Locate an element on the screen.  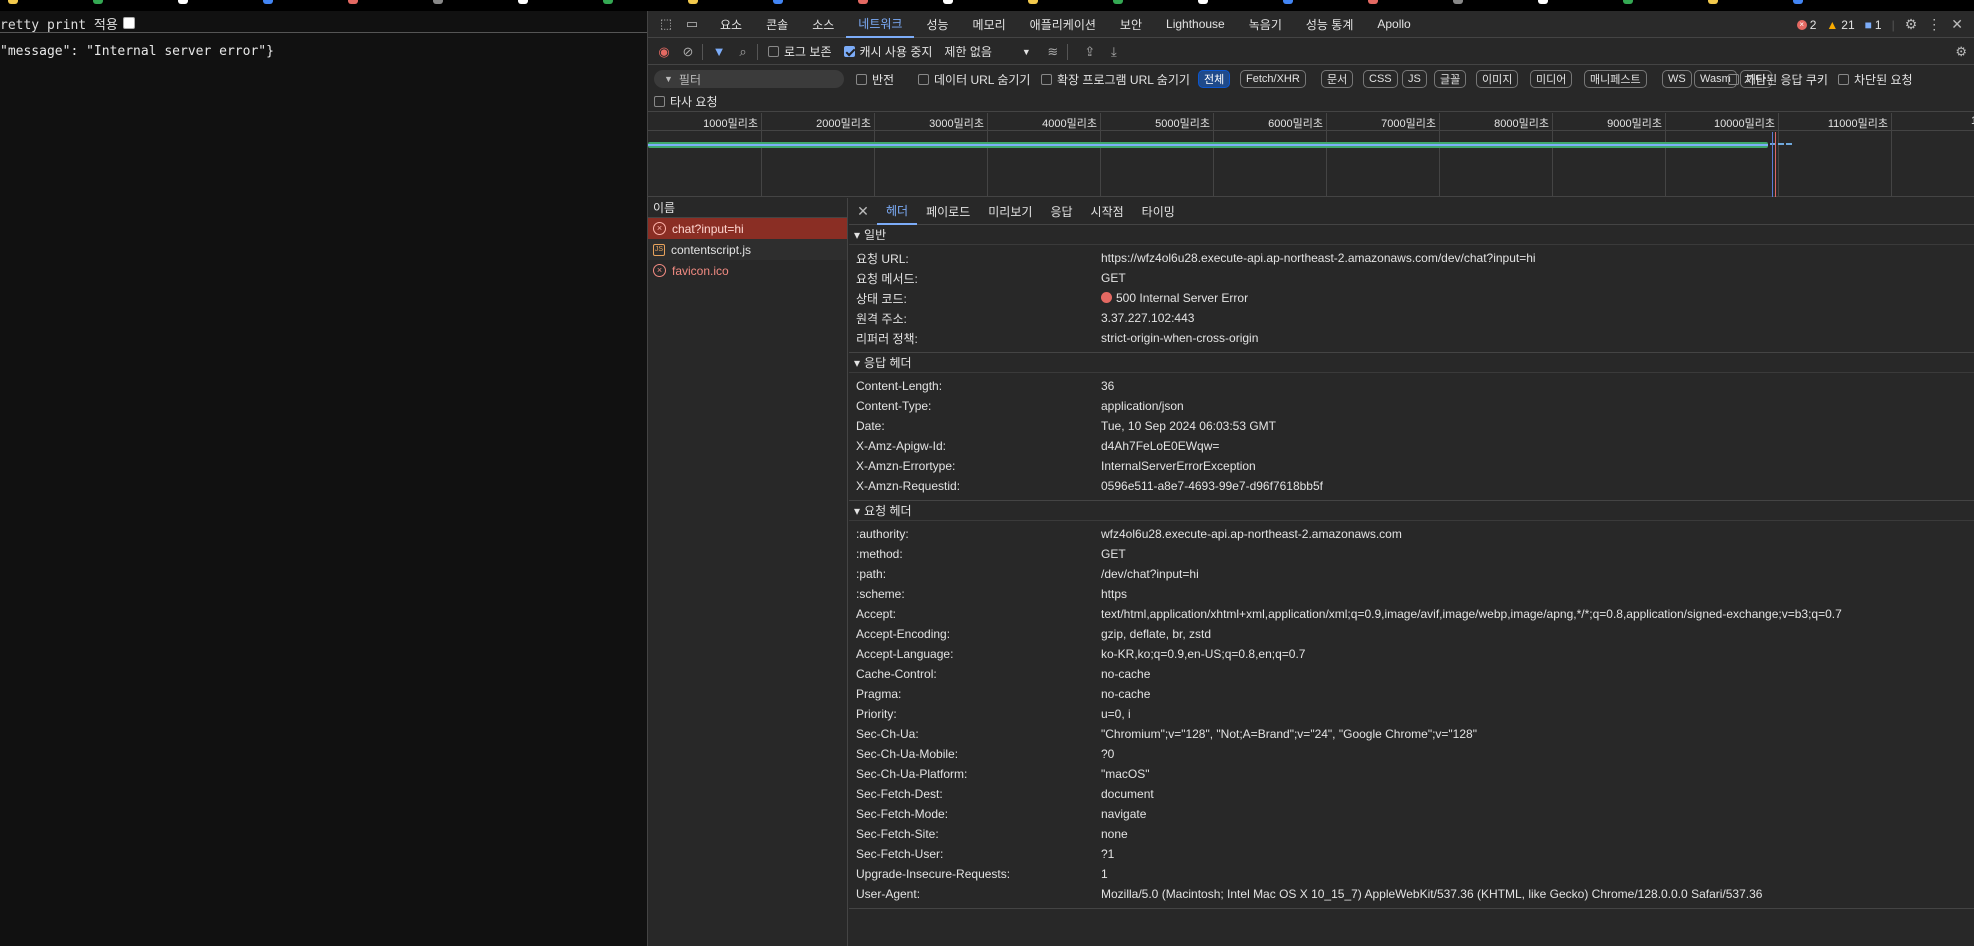
hide-data-urls-checkbox: 데이터 URL 숨기기 is located at coordinates (974, 79).